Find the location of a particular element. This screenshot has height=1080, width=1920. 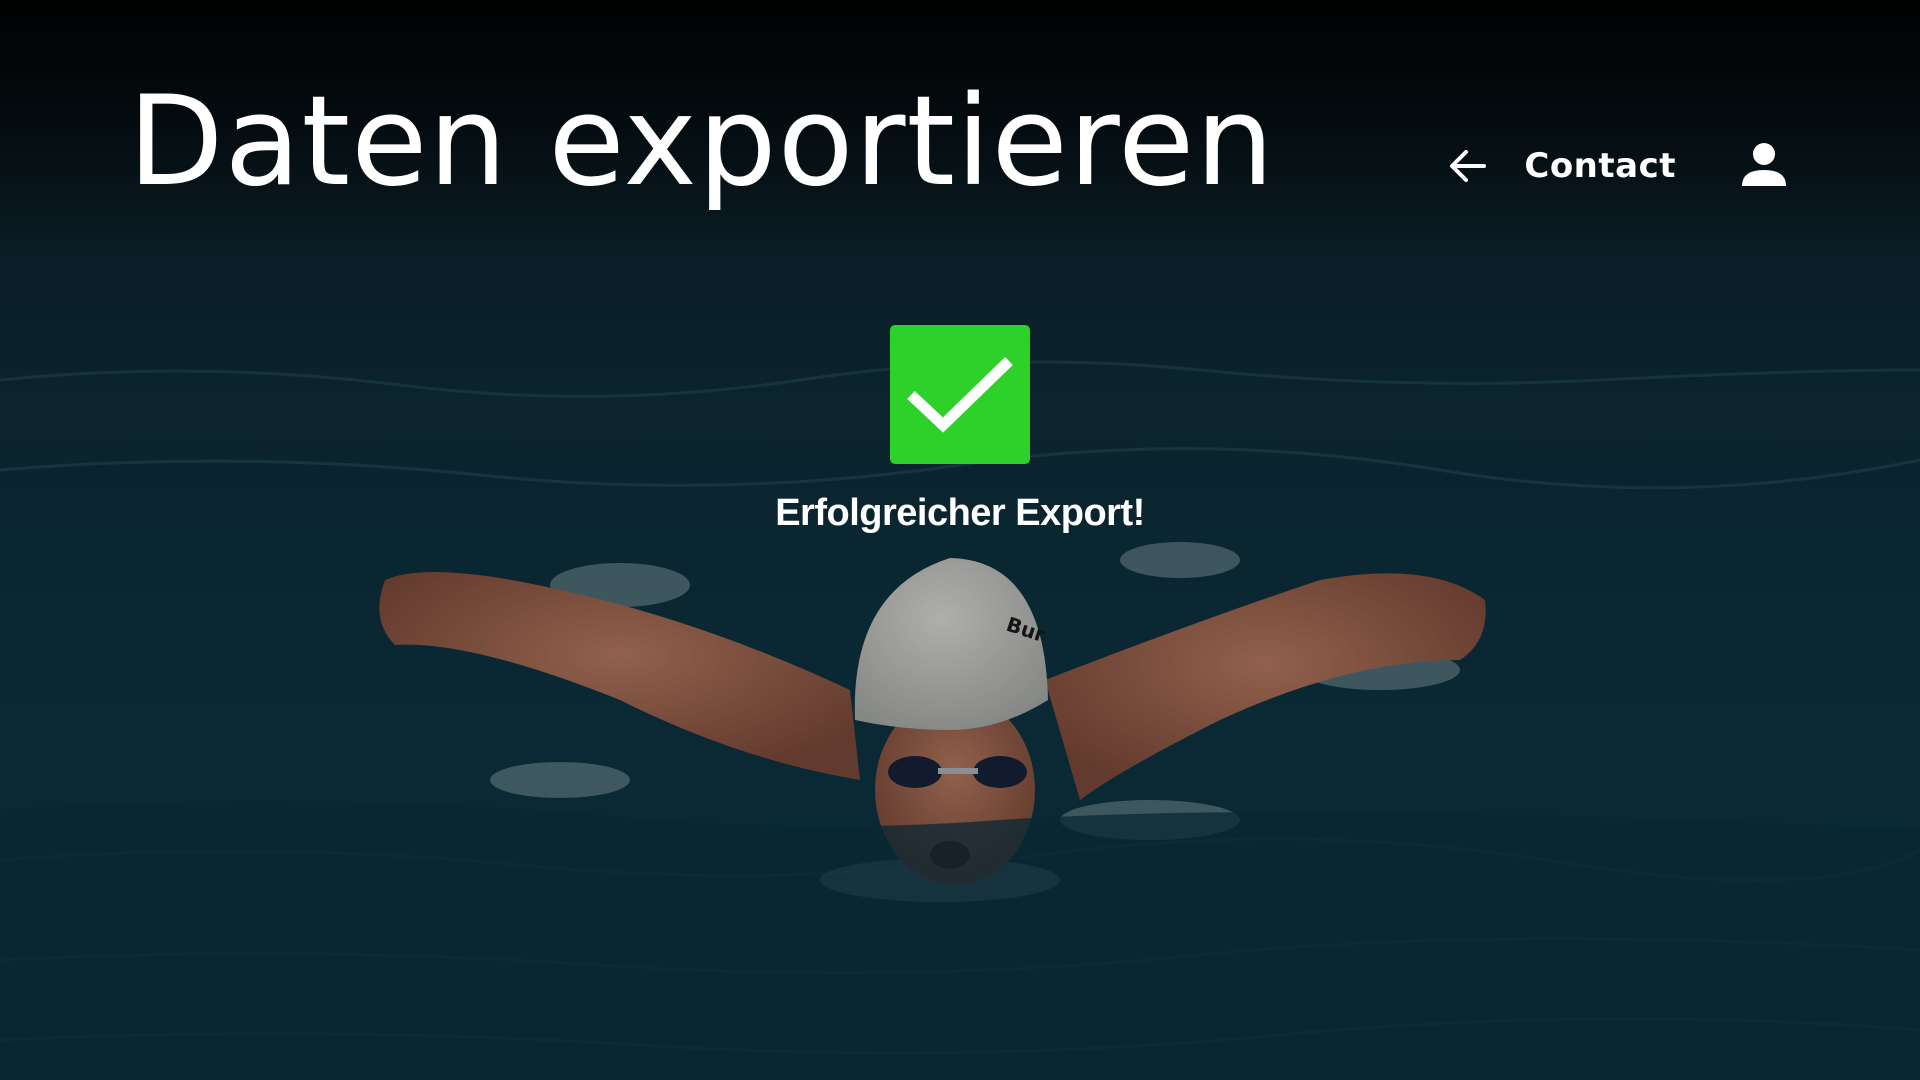

success-indicator is located at coordinates (960, 394).